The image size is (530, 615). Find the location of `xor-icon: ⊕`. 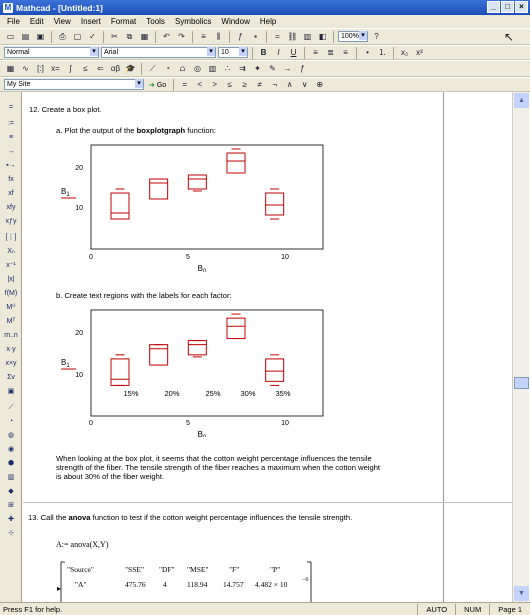

xor-icon: ⊕ is located at coordinates (319, 85).